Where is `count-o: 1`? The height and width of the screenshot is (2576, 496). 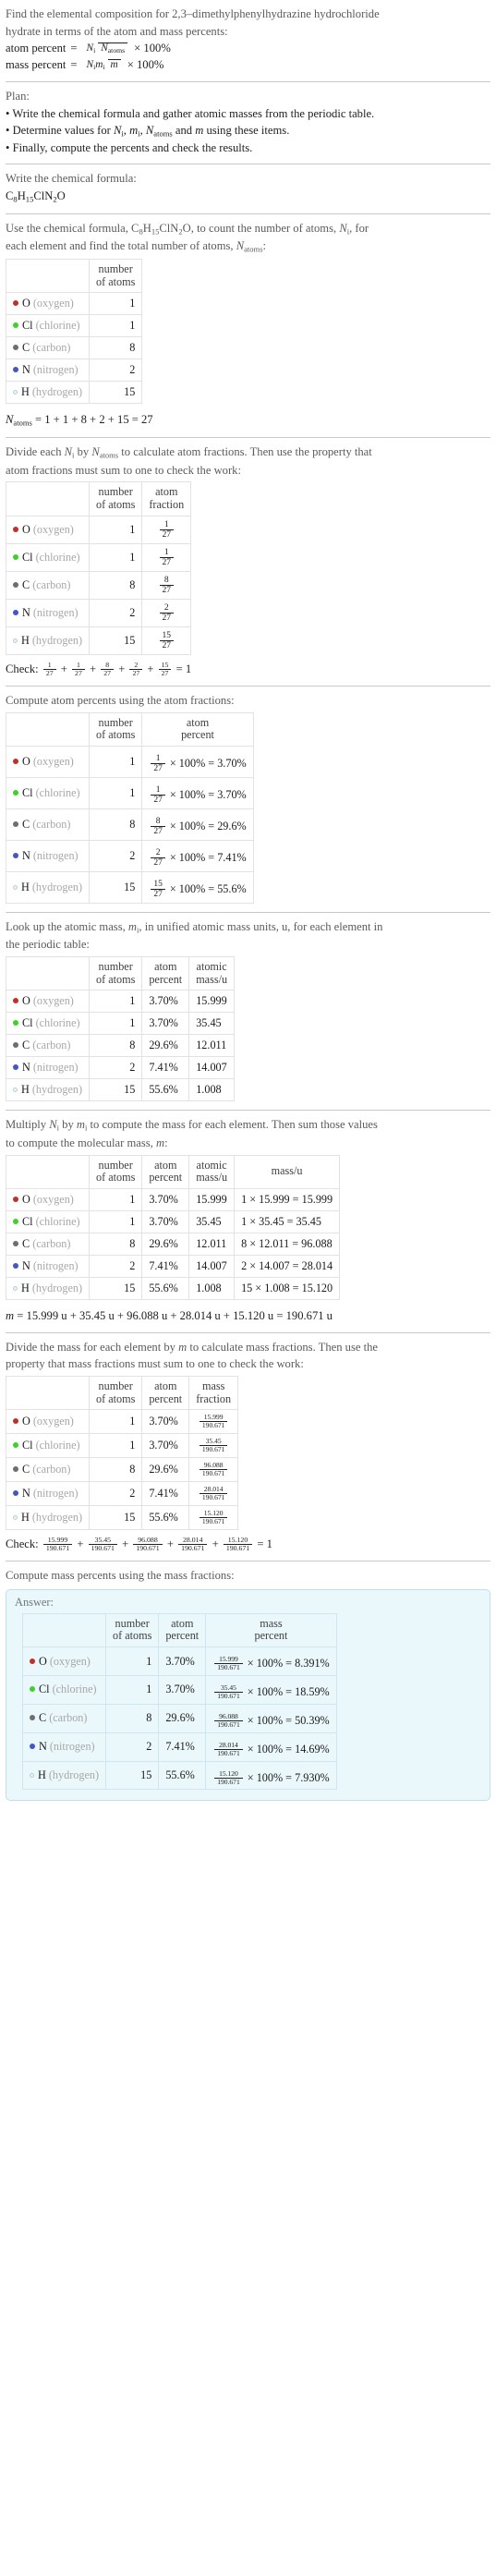
count-o: 1 is located at coordinates (116, 1199).